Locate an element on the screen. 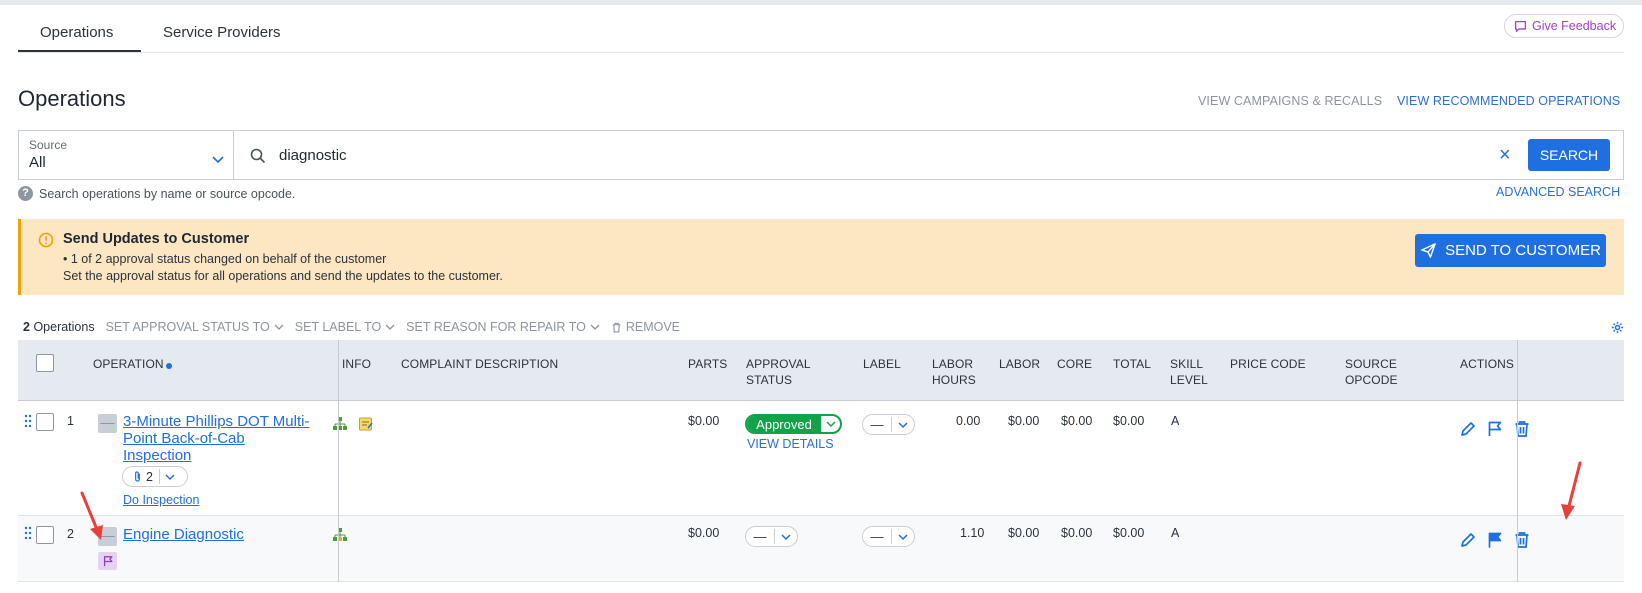  top-bar is located at coordinates (821, 2).